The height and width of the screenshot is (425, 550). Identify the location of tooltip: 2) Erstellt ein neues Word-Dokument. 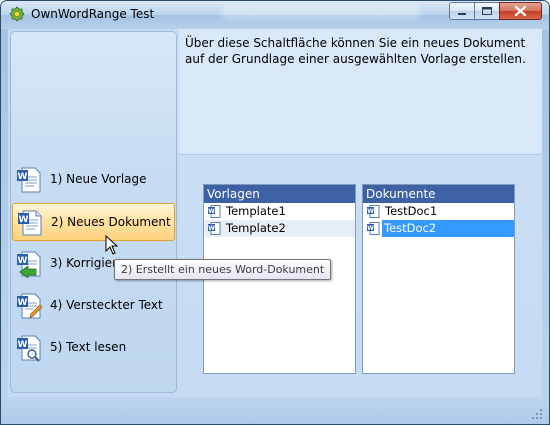
(223, 269).